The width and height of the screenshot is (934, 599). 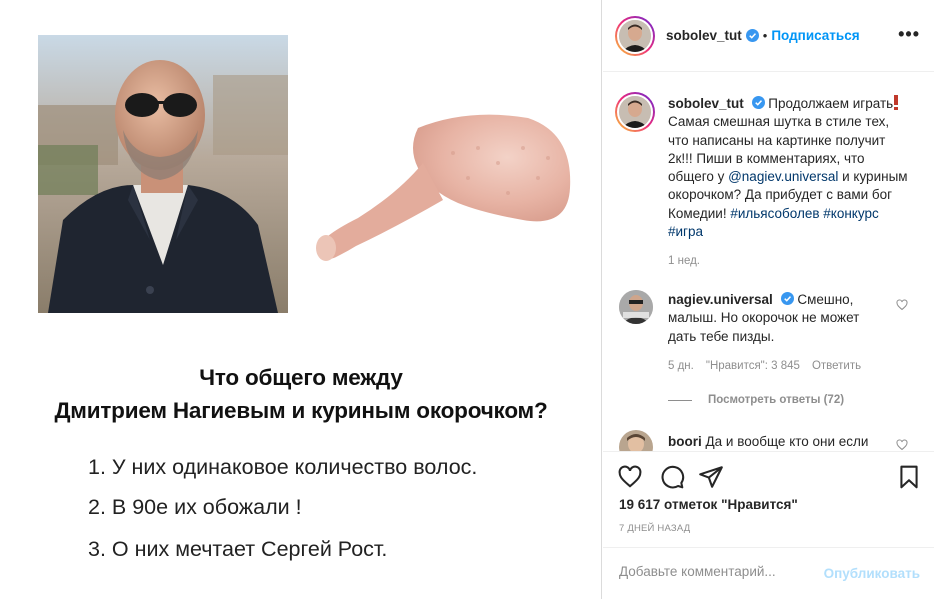 I want to click on add-comment-bar: Опубликовать, so click(x=768, y=573).